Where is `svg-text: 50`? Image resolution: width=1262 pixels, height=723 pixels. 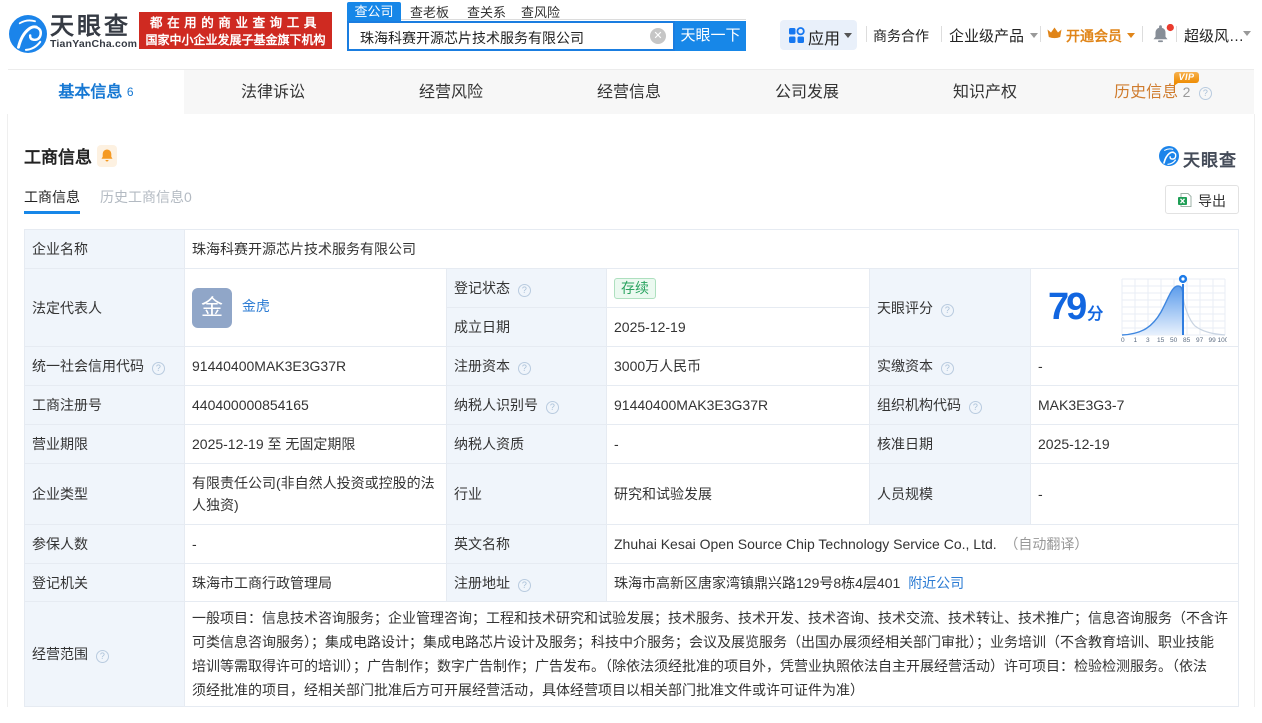
svg-text: 50 is located at coordinates (1174, 340).